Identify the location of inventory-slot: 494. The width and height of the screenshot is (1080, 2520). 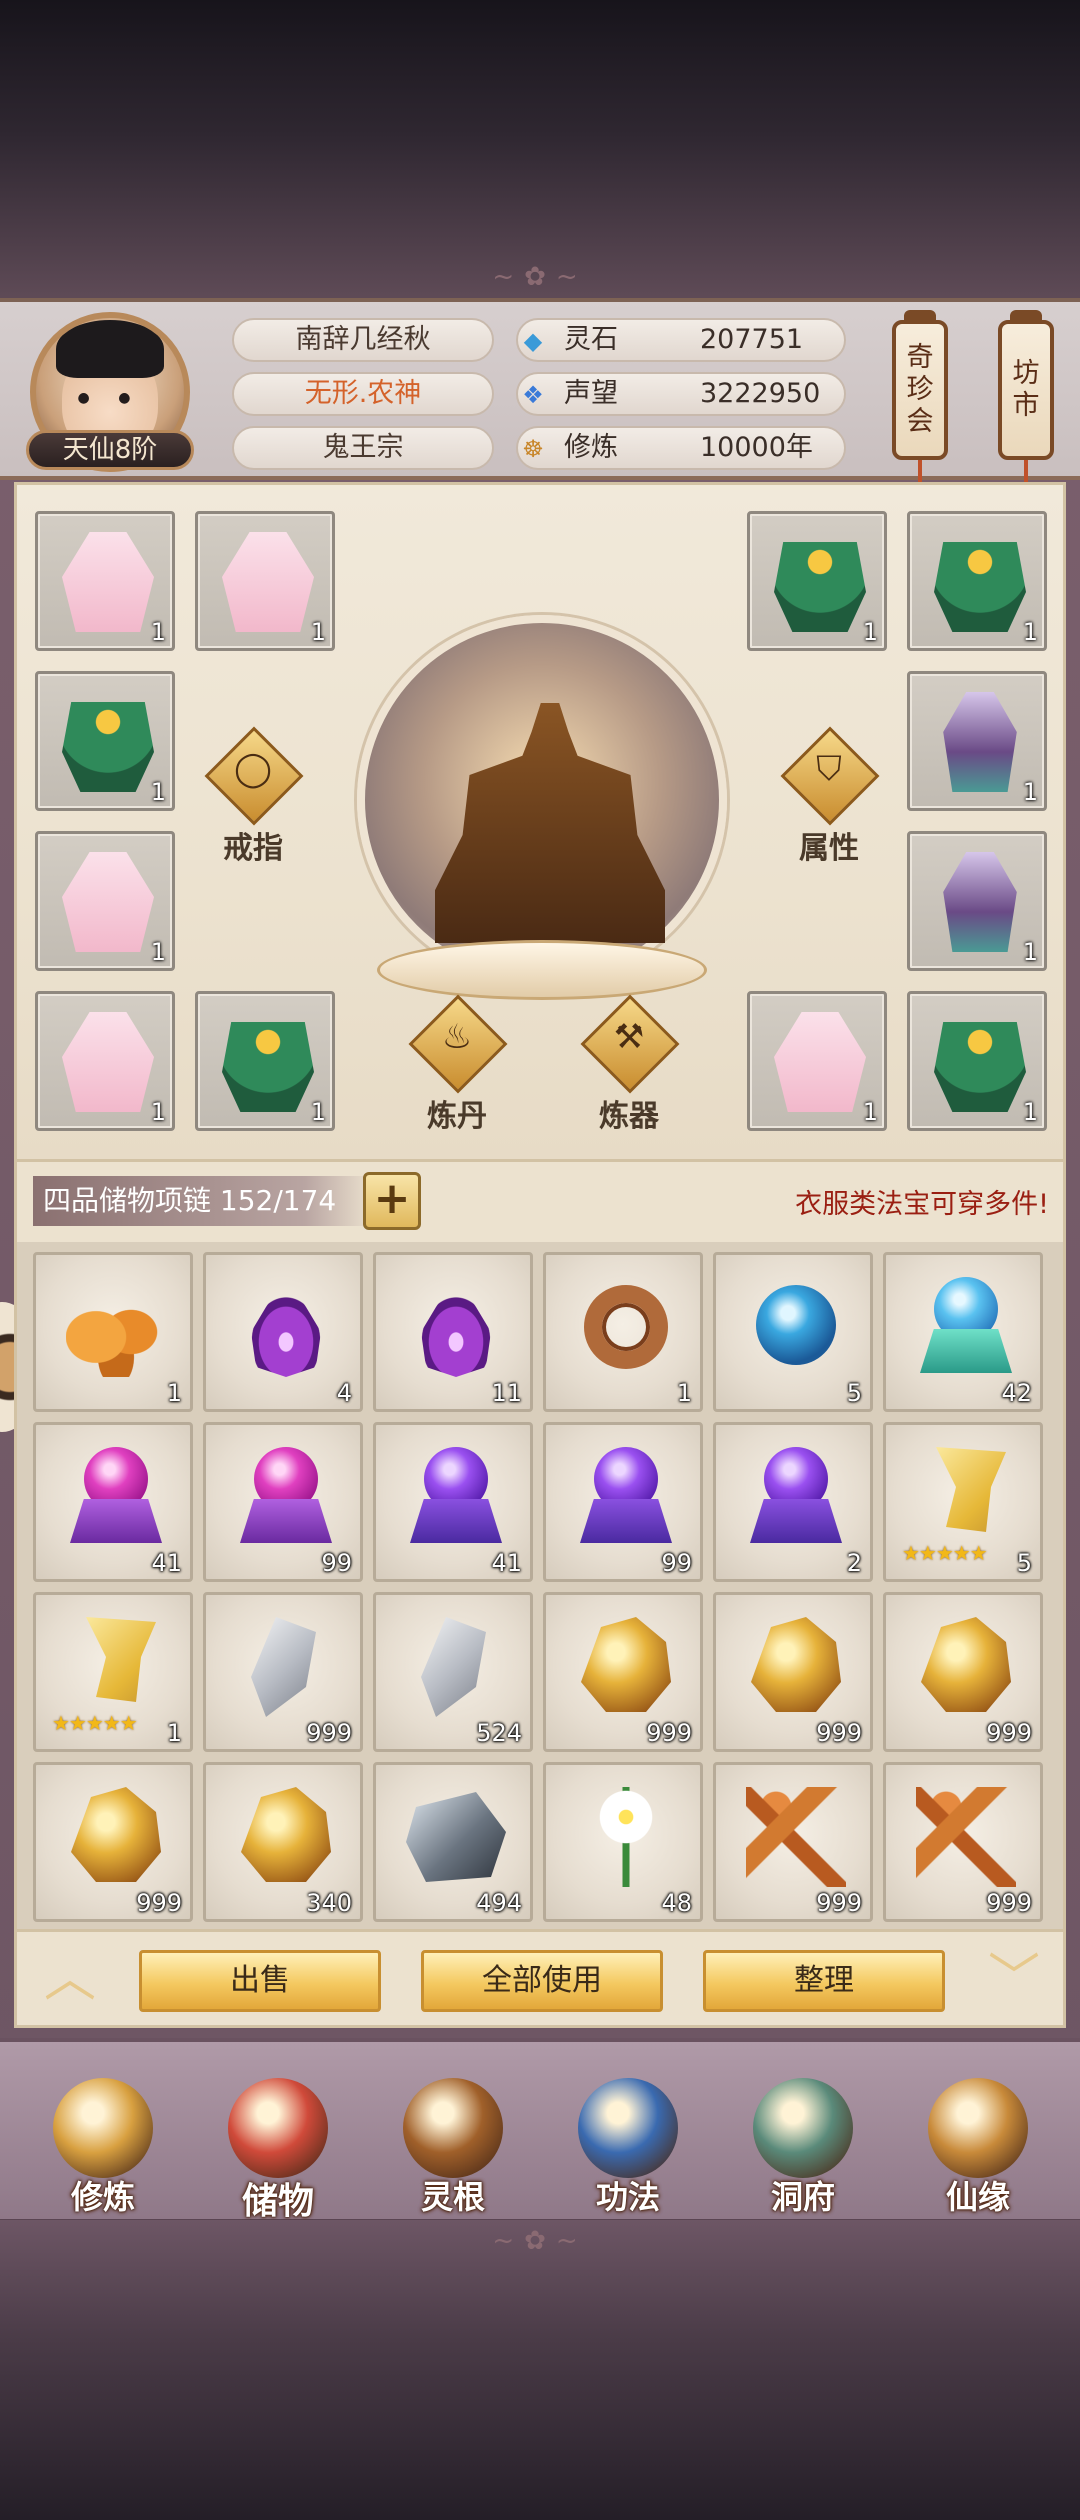
(453, 1842).